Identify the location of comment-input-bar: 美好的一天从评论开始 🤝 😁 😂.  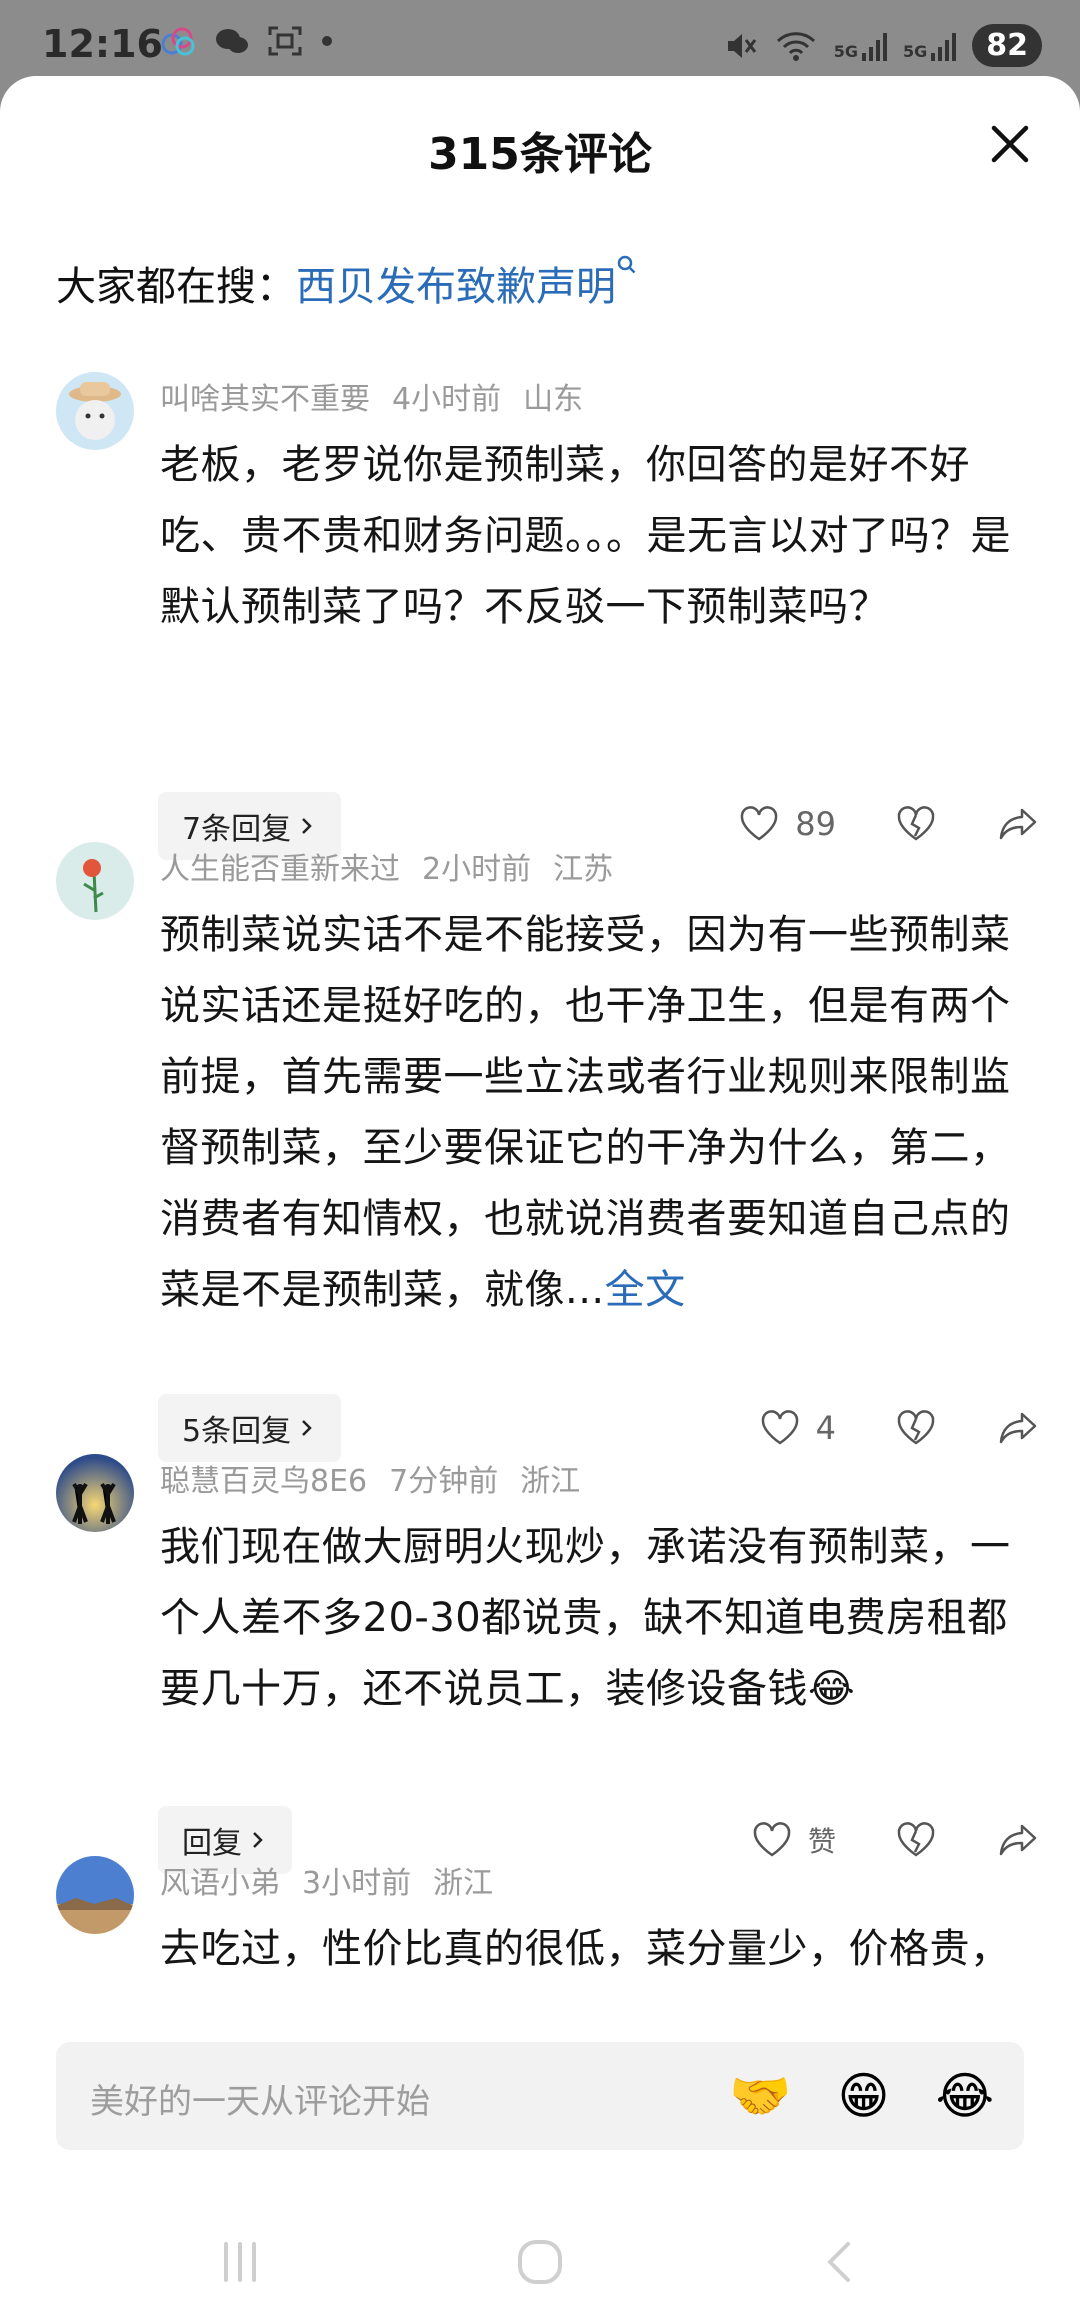
(540, 2096).